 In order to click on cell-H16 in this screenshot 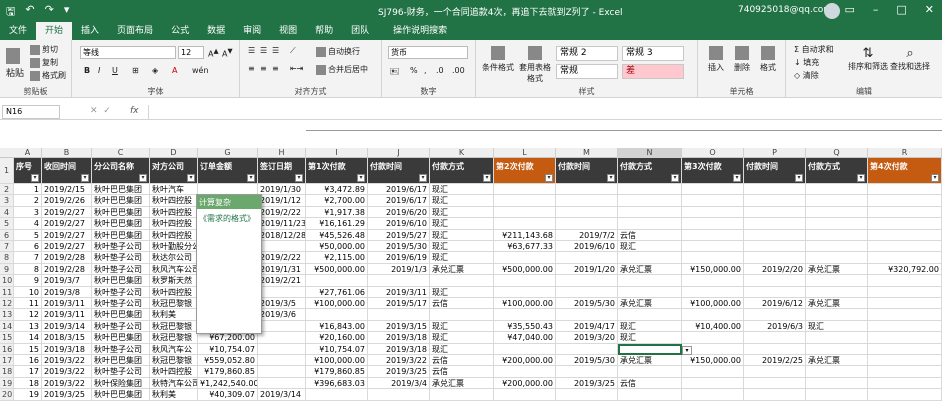, I will do `click(282, 349)`.